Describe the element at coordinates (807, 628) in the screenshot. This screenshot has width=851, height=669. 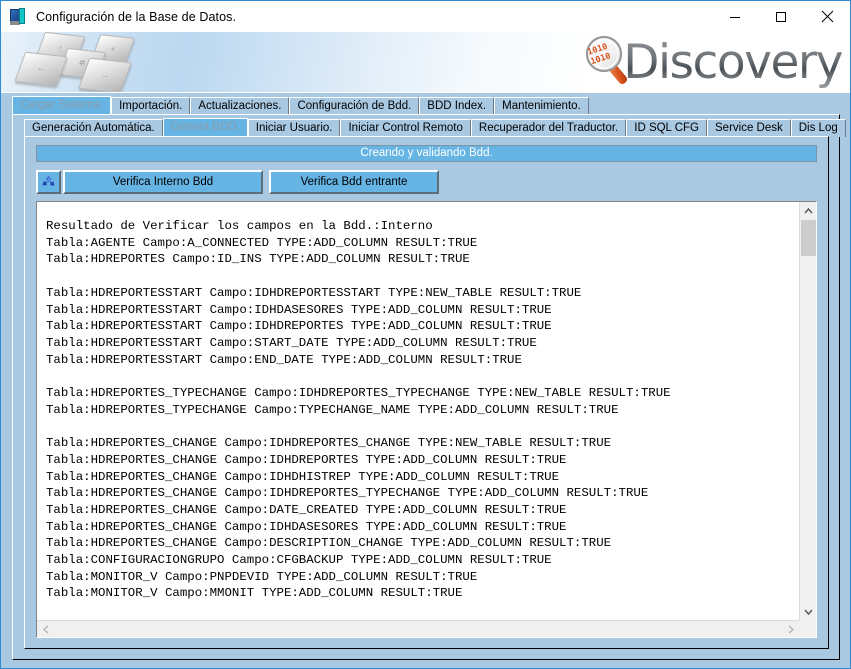
I see `scrollbar-corner` at that location.